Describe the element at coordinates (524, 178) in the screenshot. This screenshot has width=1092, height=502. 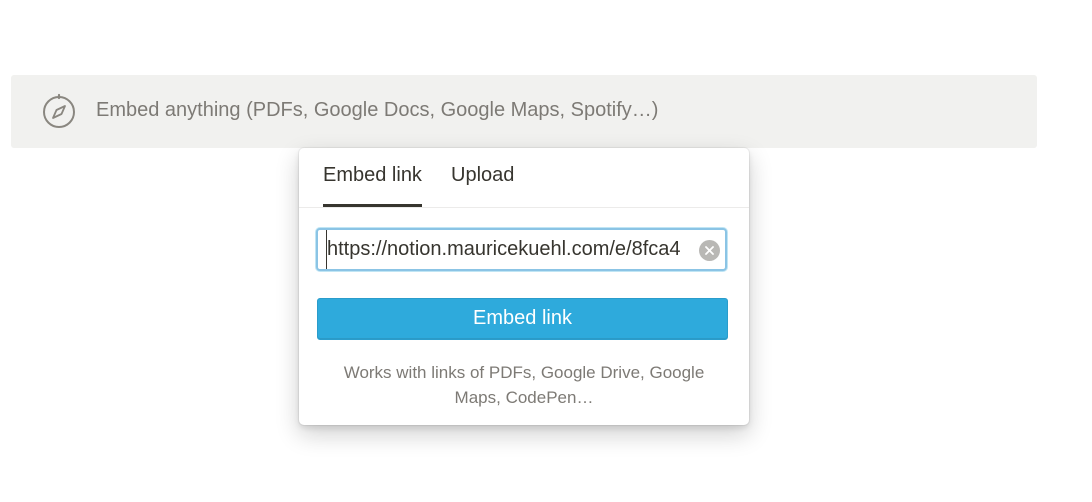
I see `popover-tabs: Embed link Upload` at that location.